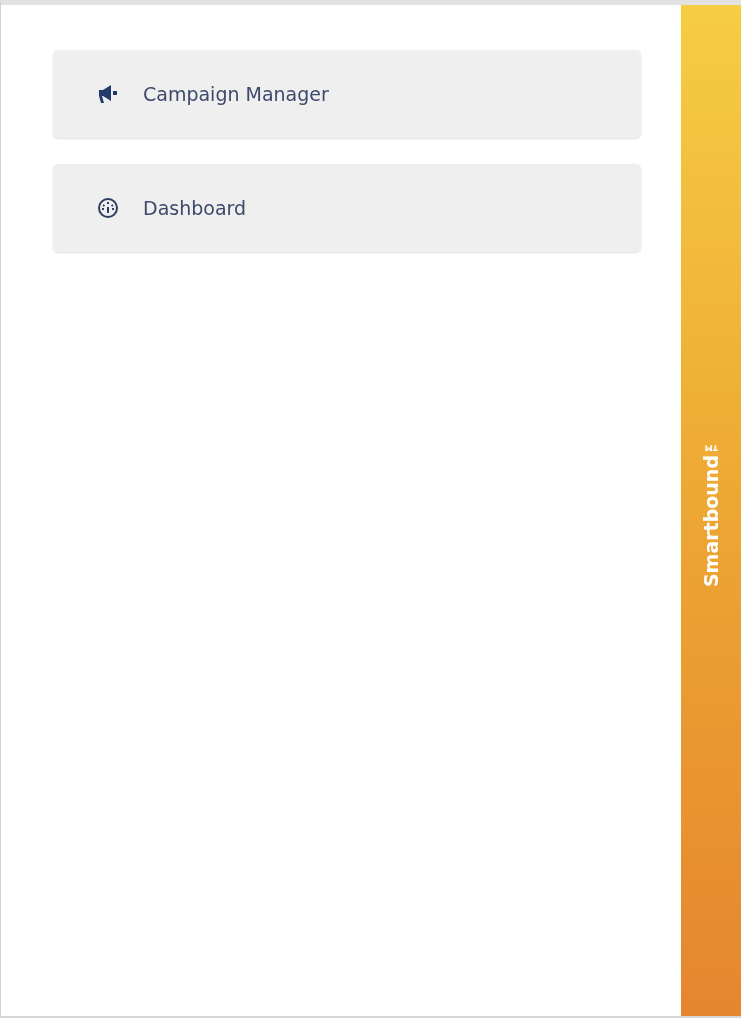 The image size is (741, 1018). What do you see at coordinates (347, 208) in the screenshot?
I see `menu-item: Dashboard` at bounding box center [347, 208].